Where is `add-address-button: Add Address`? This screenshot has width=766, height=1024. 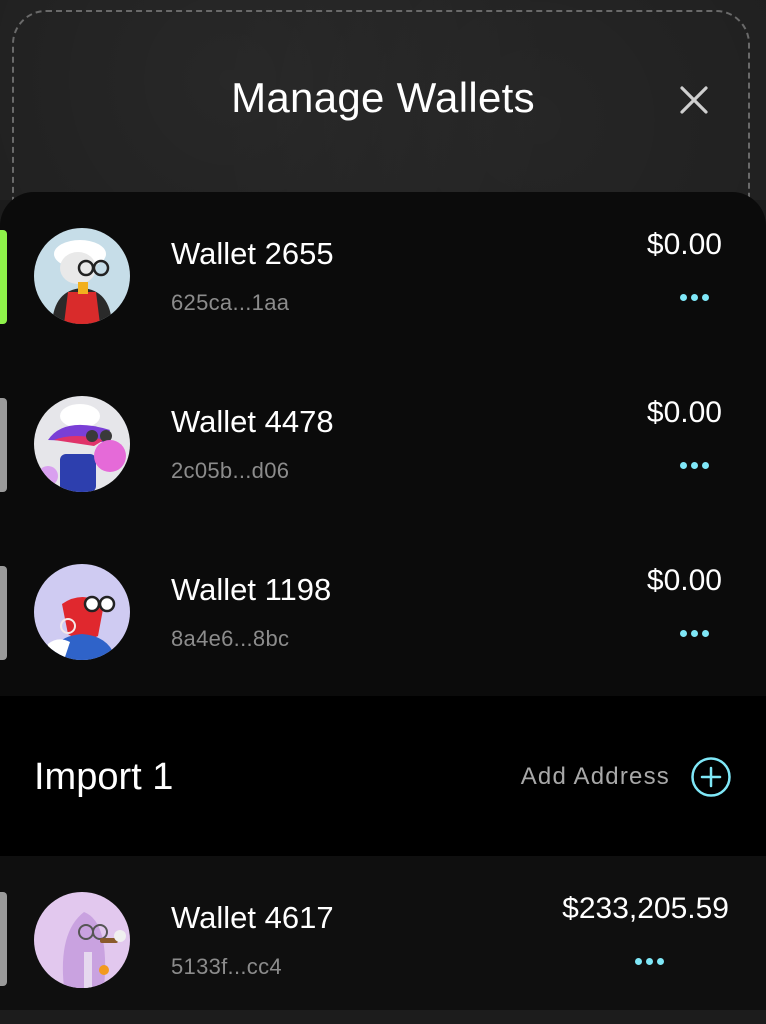 add-address-button: Add Address is located at coordinates (626, 777).